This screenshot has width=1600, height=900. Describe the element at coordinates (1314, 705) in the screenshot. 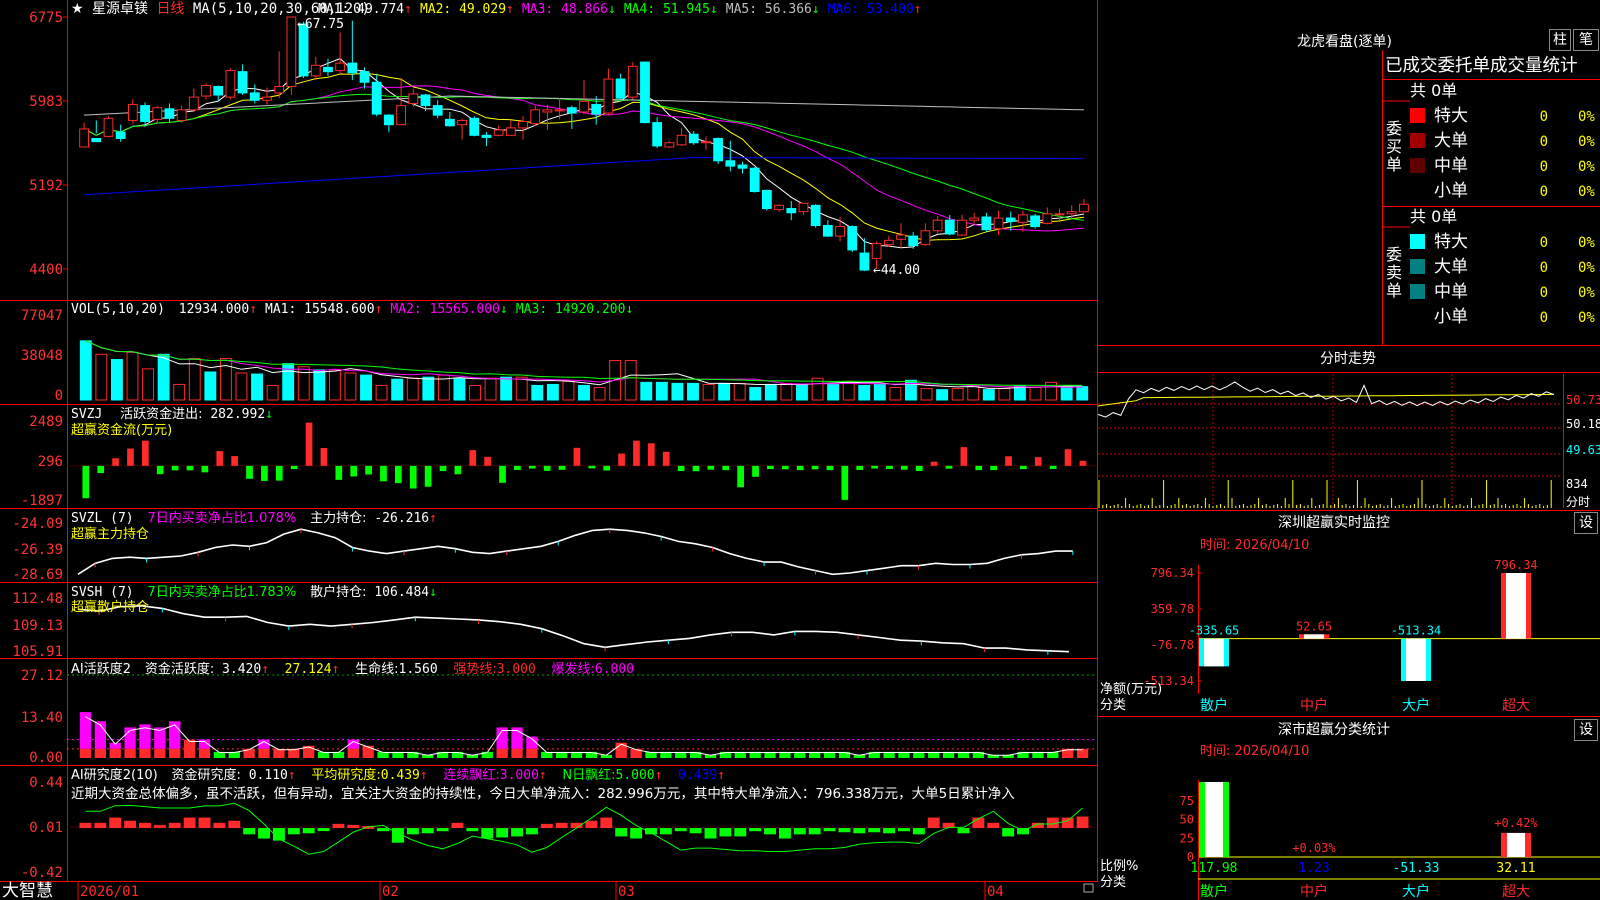

I see `monitor-category: 中户` at that location.